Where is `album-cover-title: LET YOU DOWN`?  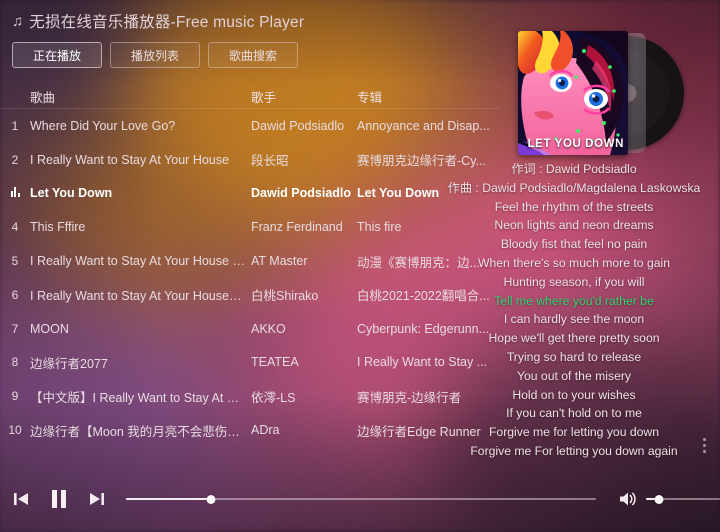
album-cover-title: LET YOU DOWN is located at coordinates (575, 144).